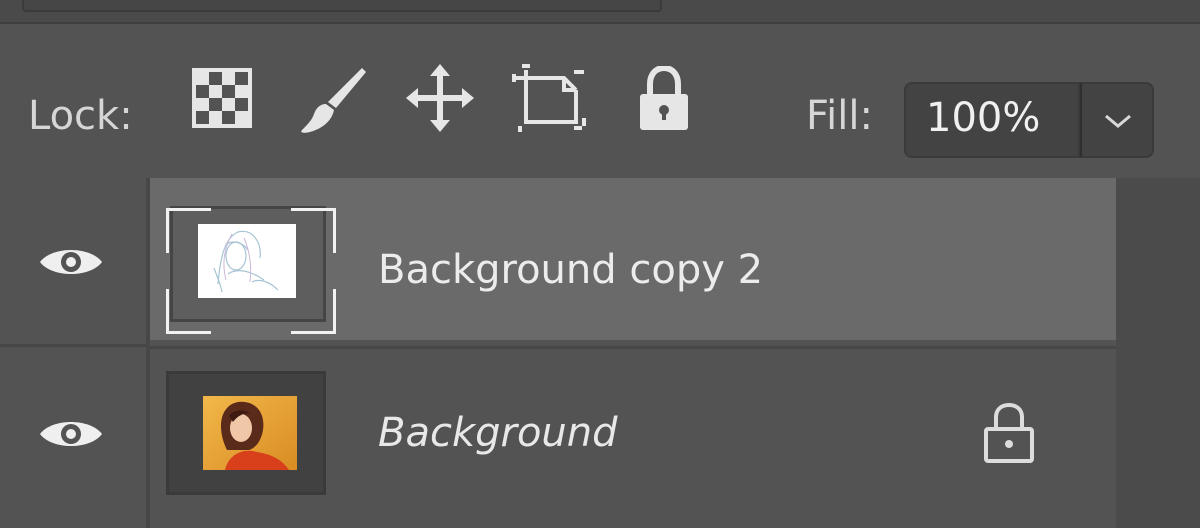 This screenshot has width=1200, height=528. Describe the element at coordinates (498, 433) in the screenshot. I see `layer-name: Background` at that location.